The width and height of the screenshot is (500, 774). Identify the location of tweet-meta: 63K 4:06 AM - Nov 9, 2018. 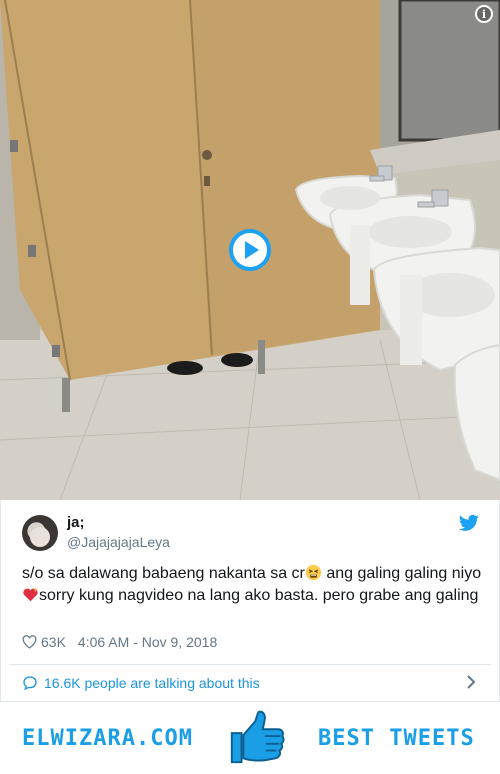
(119, 642).